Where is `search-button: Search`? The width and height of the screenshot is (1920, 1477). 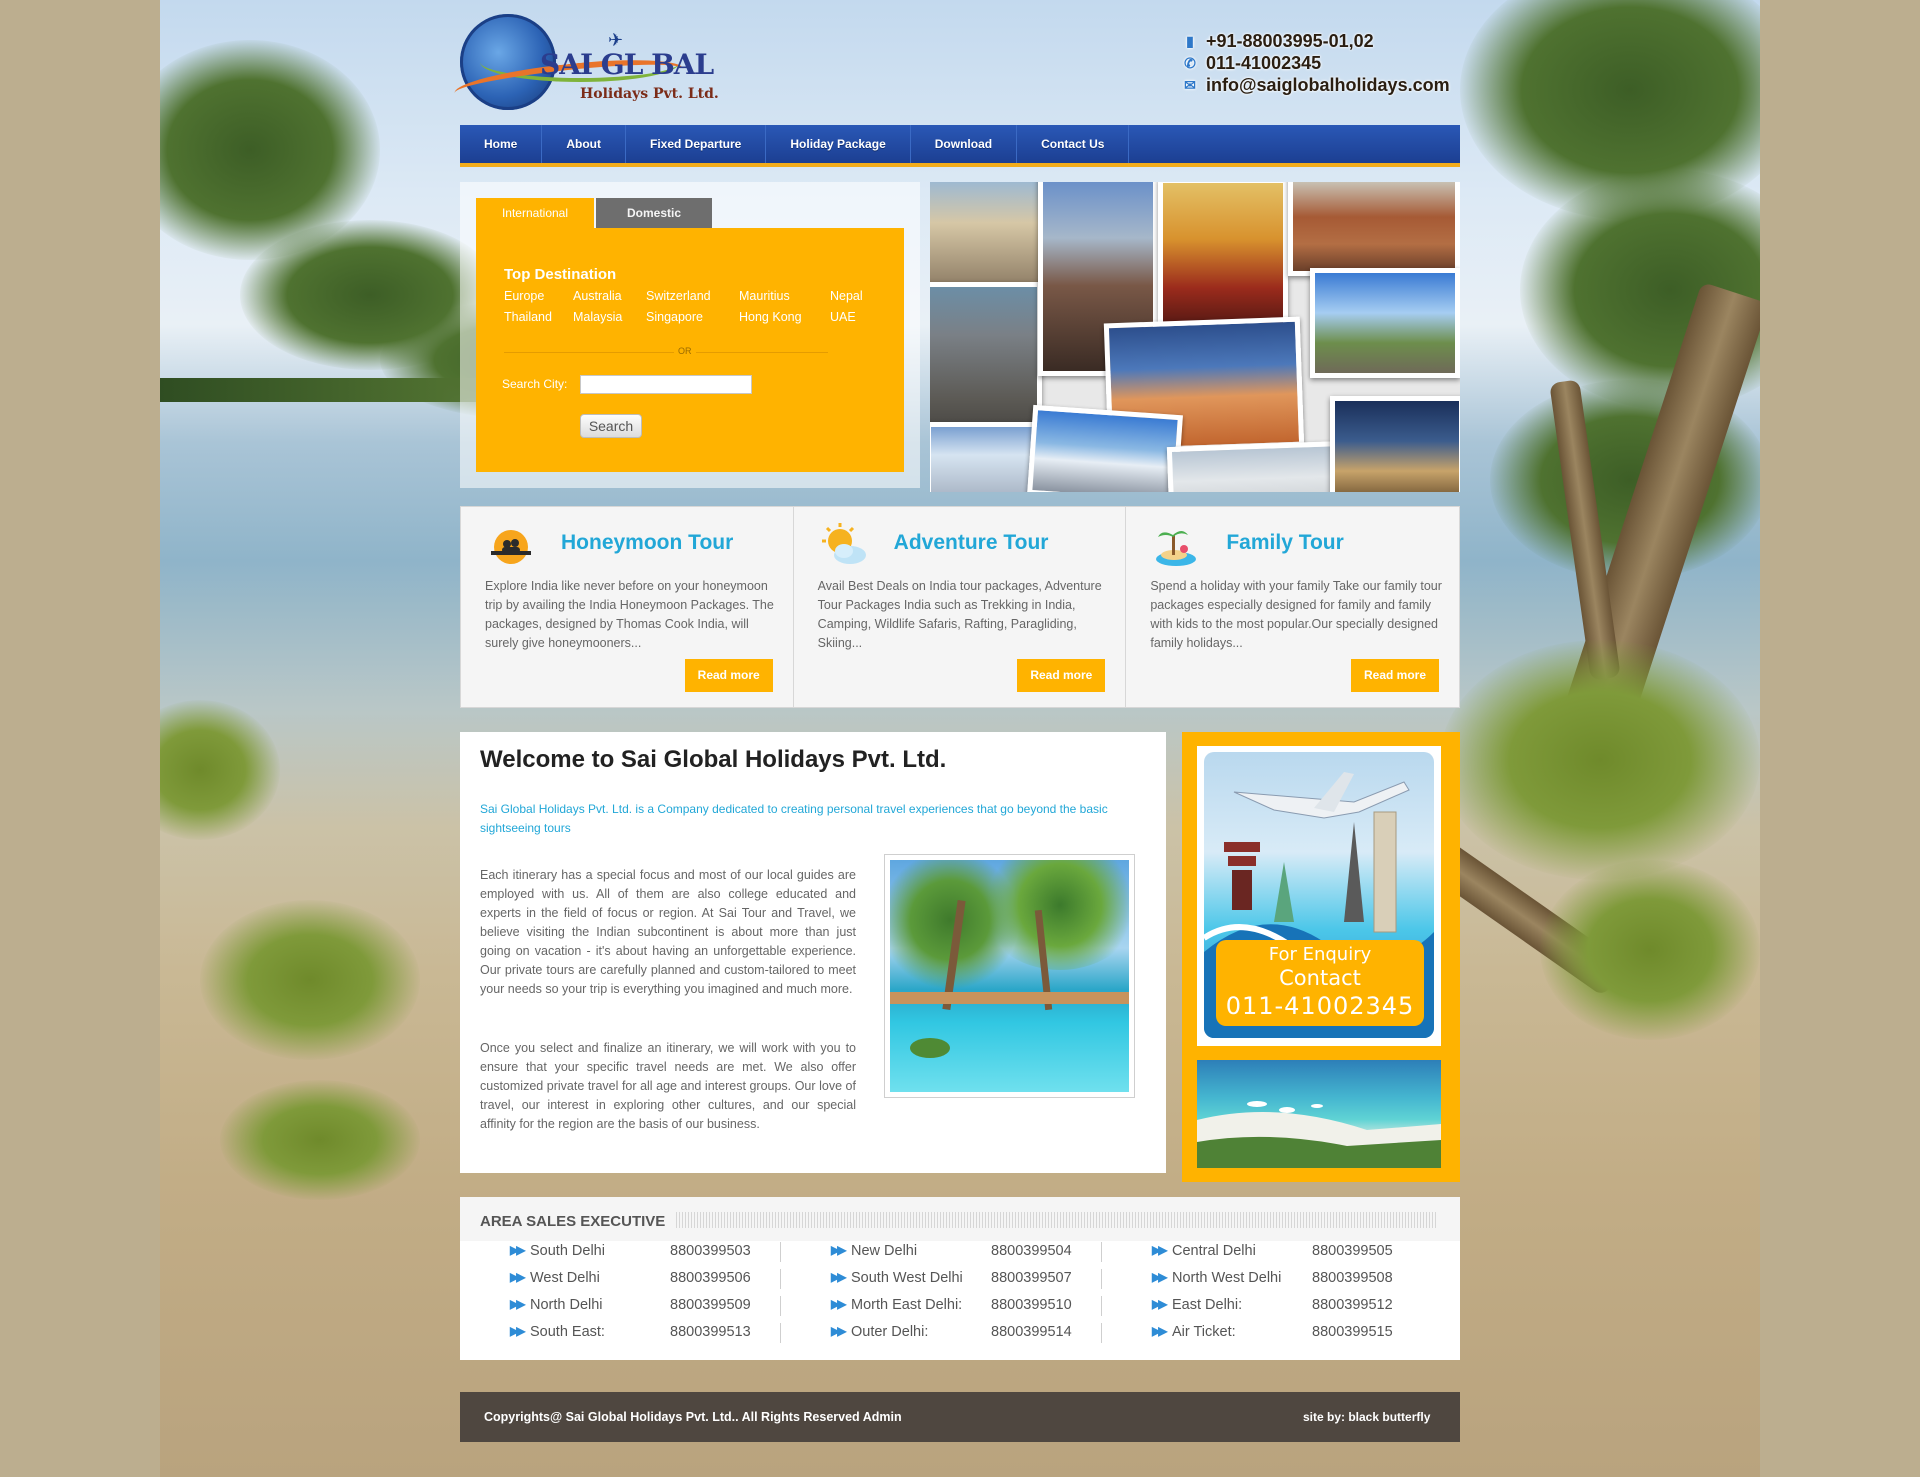
search-button: Search is located at coordinates (611, 426).